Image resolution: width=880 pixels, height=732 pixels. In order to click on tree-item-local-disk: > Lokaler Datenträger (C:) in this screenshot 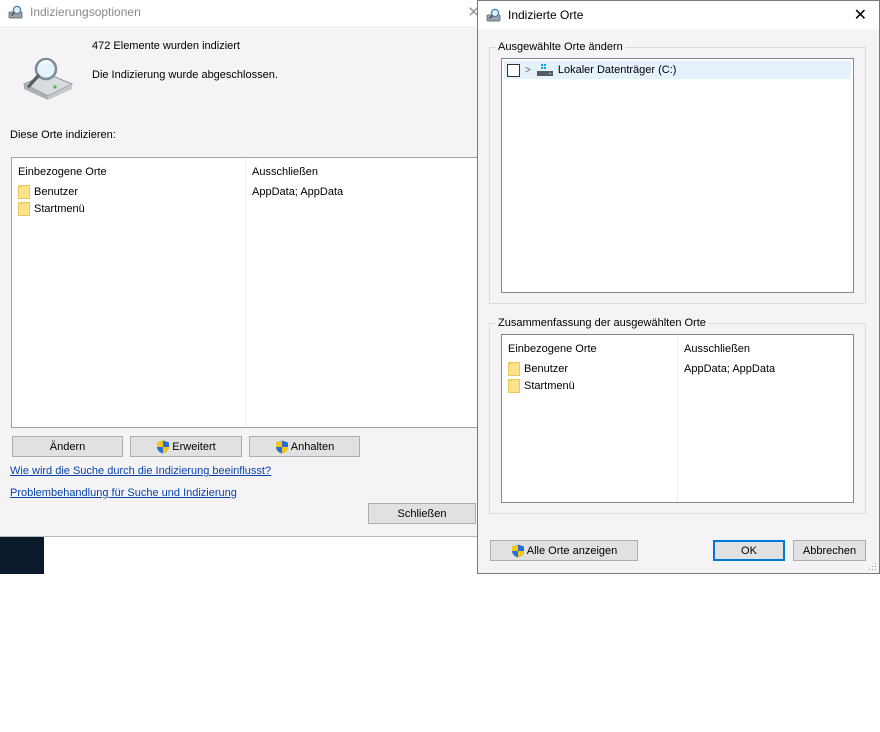, I will do `click(677, 70)`.